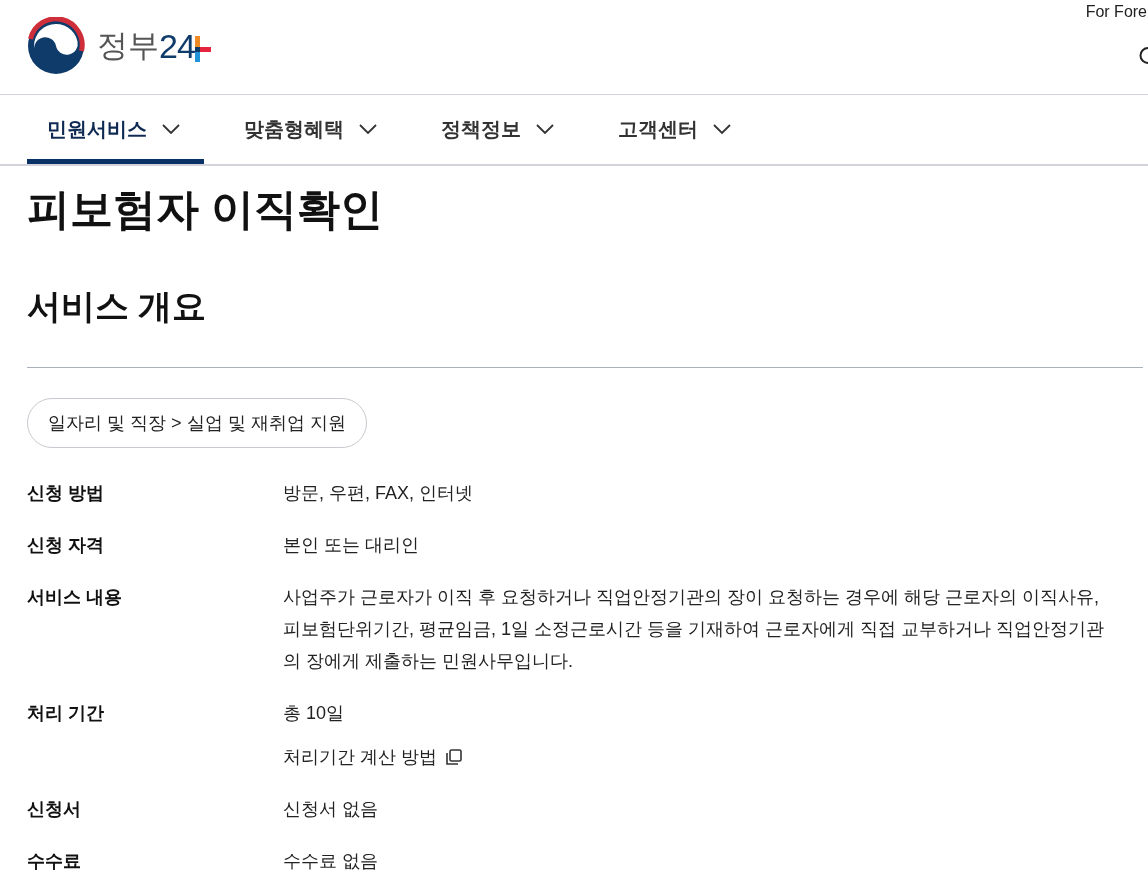  I want to click on logo-text: 정부, so click(128, 46).